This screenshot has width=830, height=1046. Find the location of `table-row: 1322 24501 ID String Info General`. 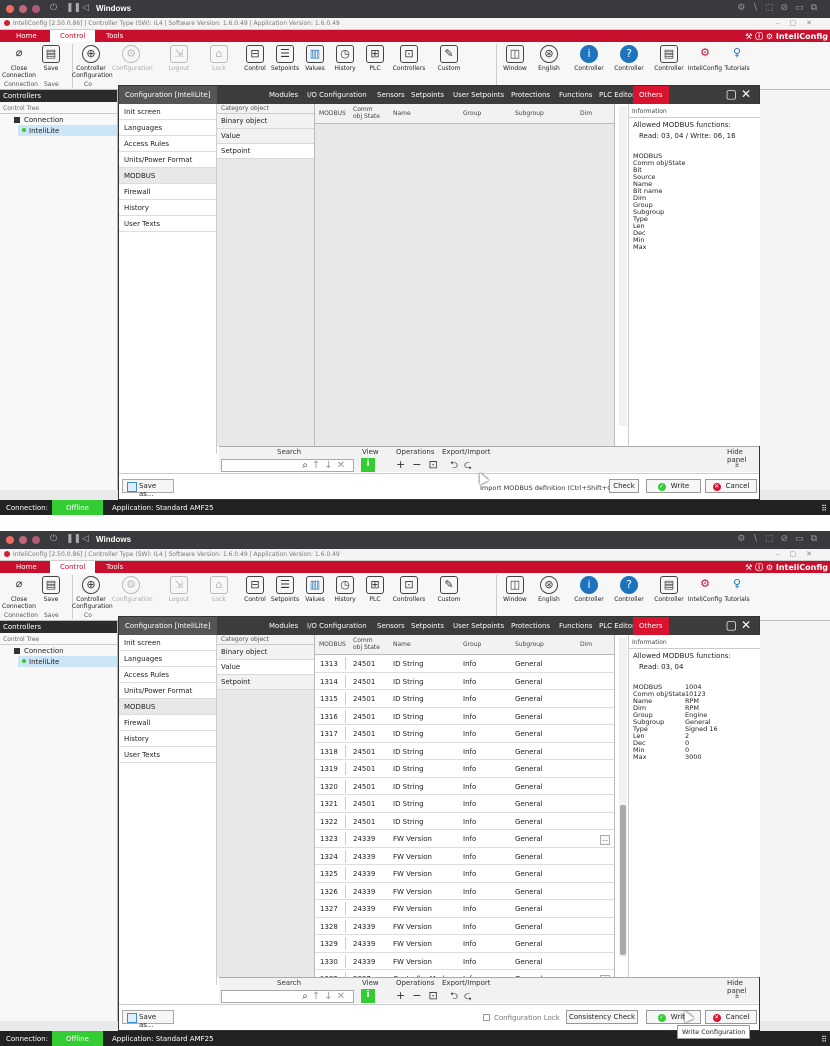

table-row: 1322 24501 ID String Info General is located at coordinates (464, 821).